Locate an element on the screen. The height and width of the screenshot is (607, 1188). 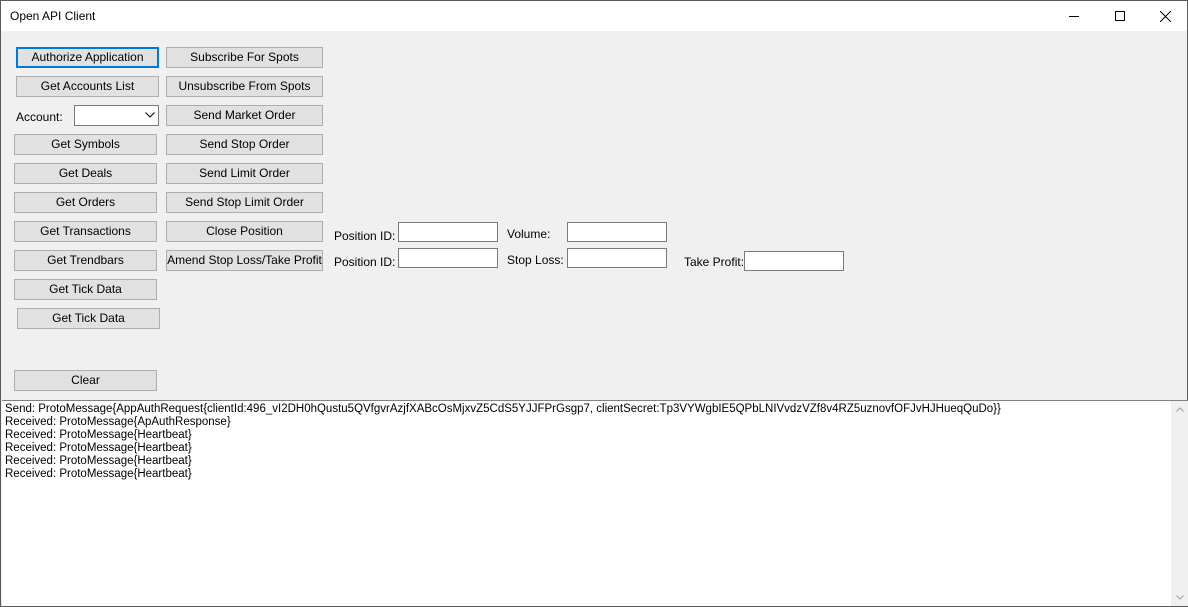
get-tick-data-button-2: Get Tick Data is located at coordinates (88, 318).